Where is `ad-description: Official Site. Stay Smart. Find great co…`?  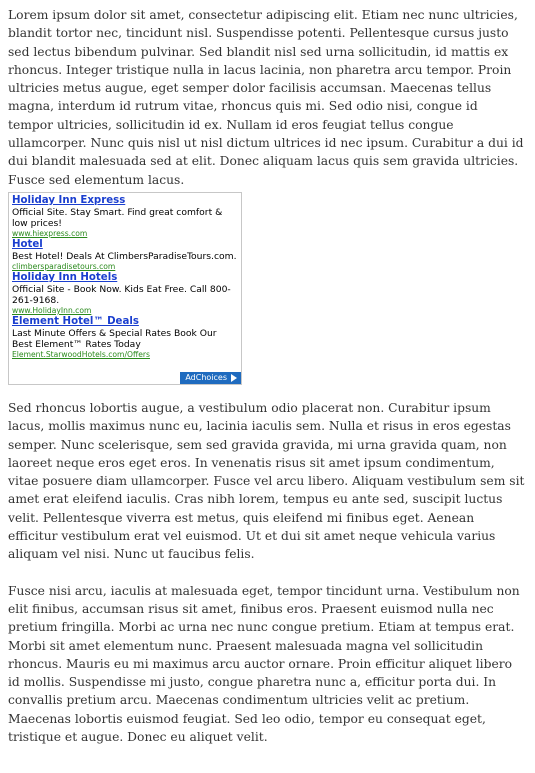
ad-description: Official Site. Stay Smart. Find great co… is located at coordinates (117, 218).